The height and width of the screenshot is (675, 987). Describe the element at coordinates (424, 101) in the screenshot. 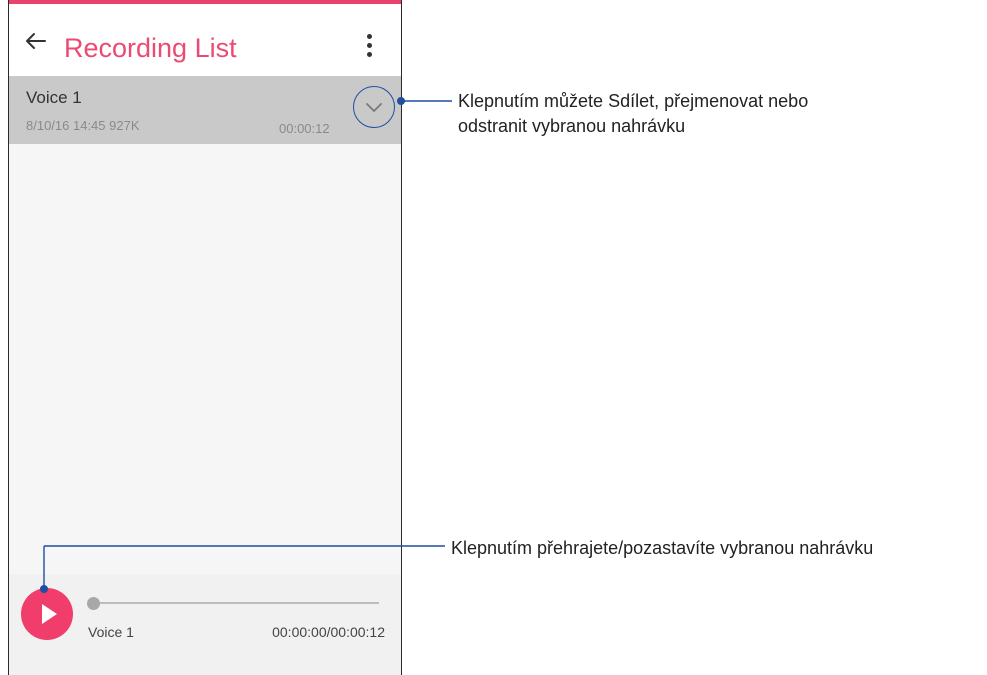

I see `expand-callout-leader` at that location.